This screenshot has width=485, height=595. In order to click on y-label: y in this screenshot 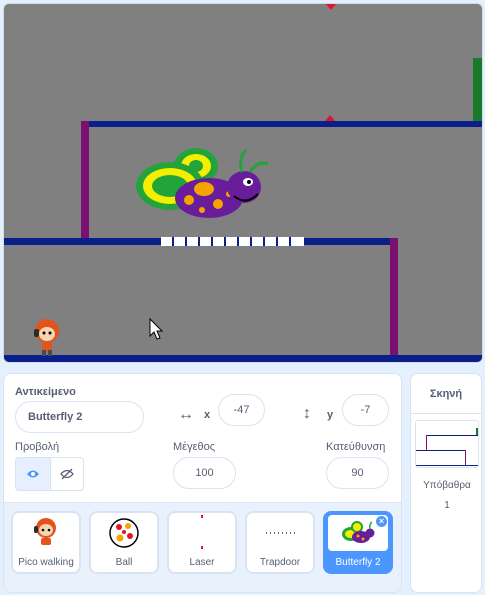, I will do `click(330, 415)`.